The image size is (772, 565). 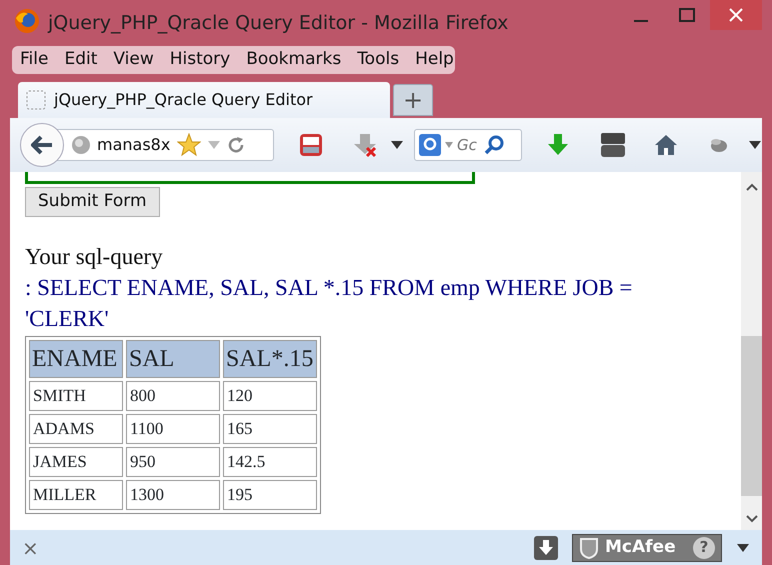 What do you see at coordinates (413, 100) in the screenshot?
I see `new-tab-button: +` at bounding box center [413, 100].